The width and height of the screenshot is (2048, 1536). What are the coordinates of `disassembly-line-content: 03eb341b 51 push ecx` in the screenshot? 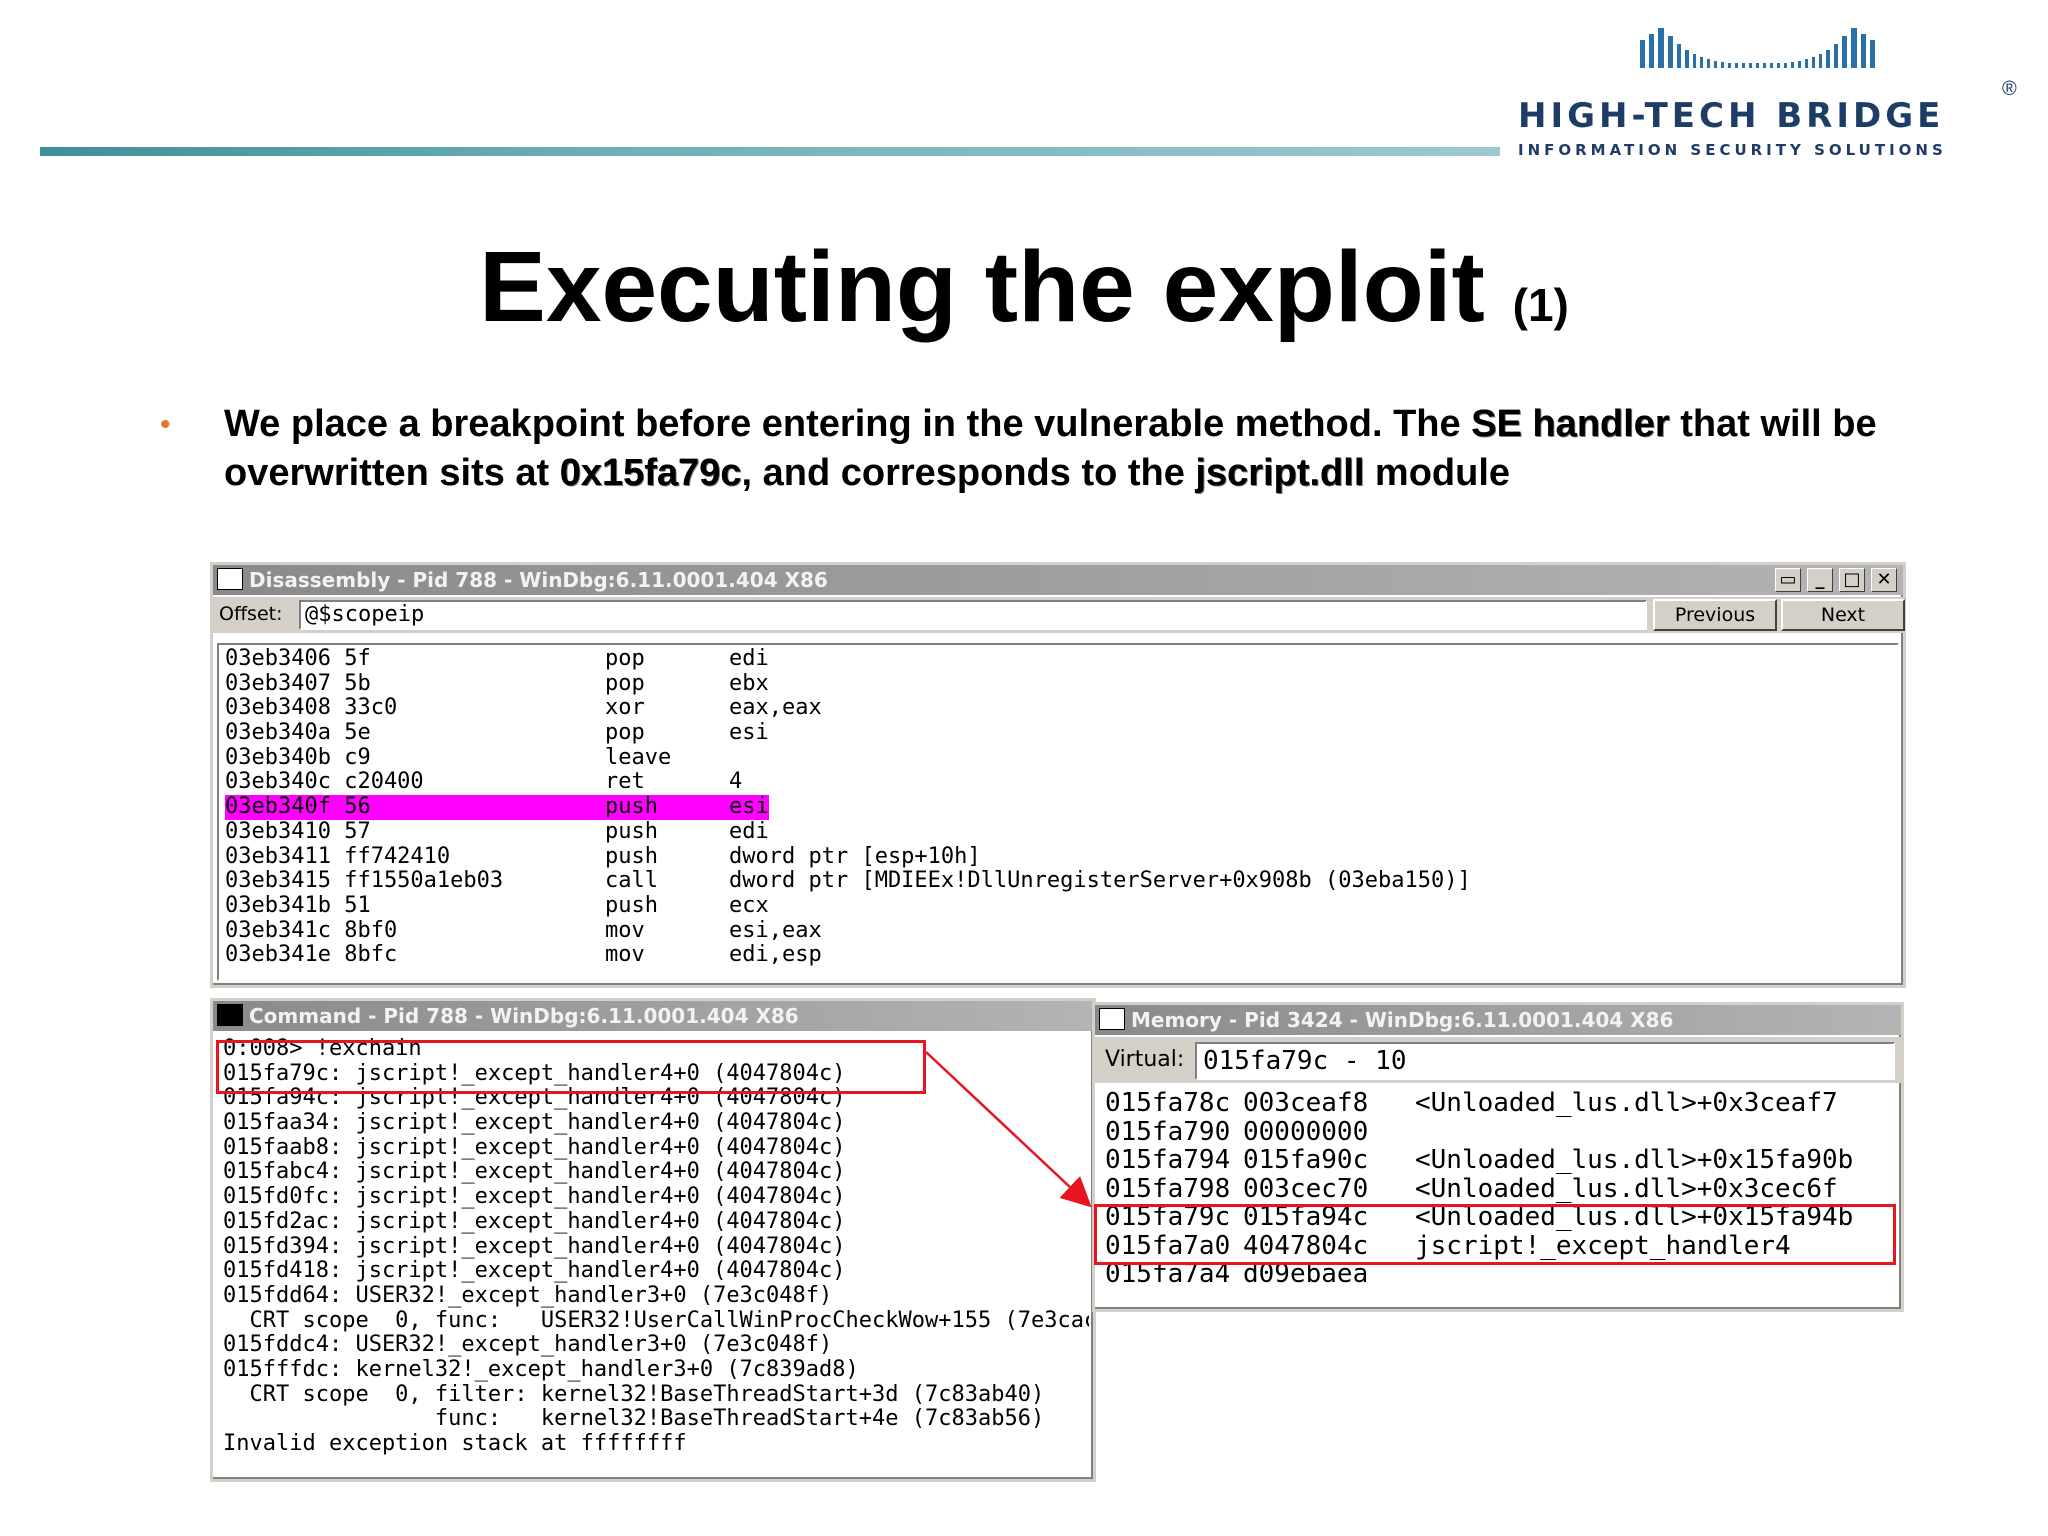 It's located at (497, 905).